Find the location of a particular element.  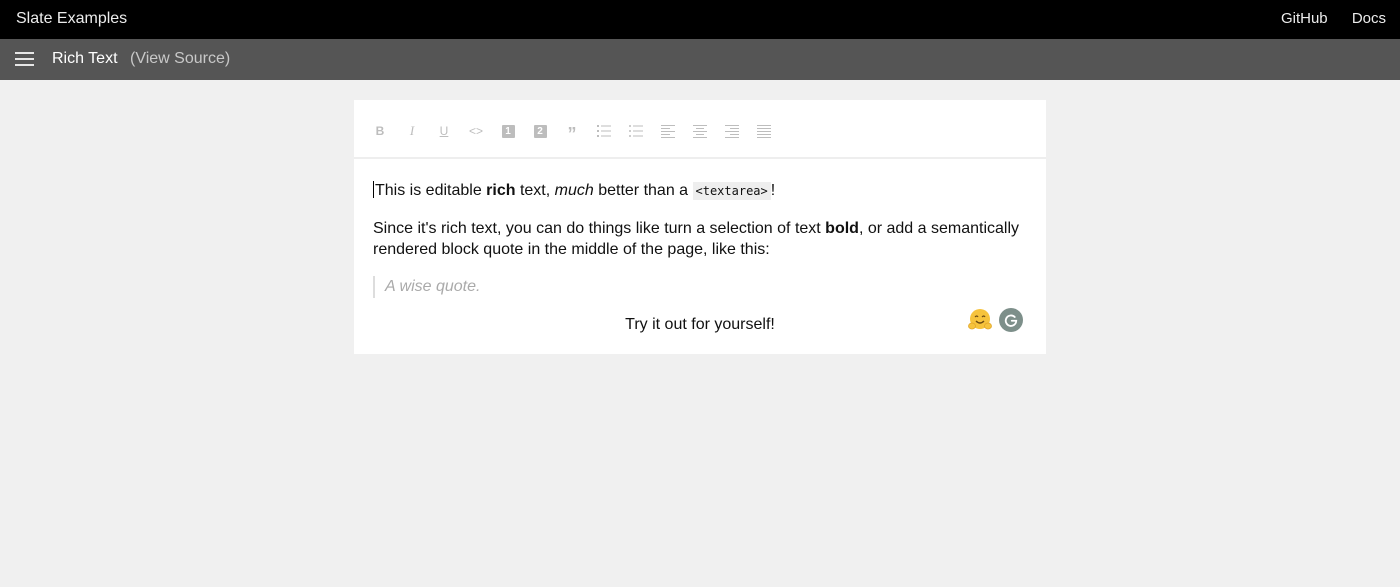

text-run: This is editable is located at coordinates (431, 190).